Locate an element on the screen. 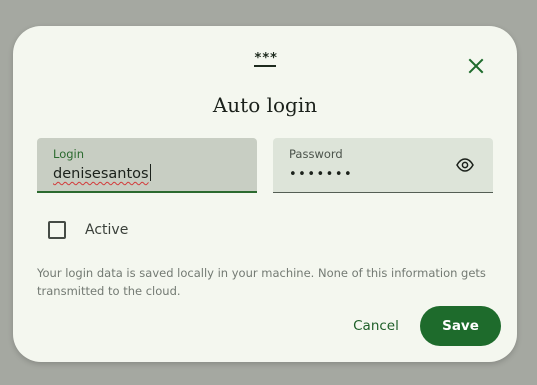  login-field-value-wrap: denisesantos is located at coordinates (102, 173).